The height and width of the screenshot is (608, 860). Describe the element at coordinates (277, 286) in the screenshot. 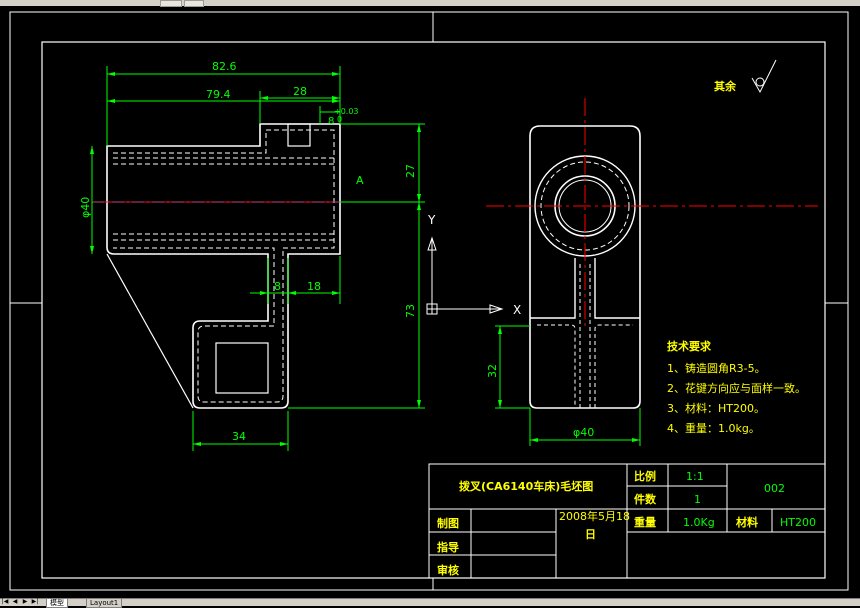

I see `dim-8: 8` at that location.